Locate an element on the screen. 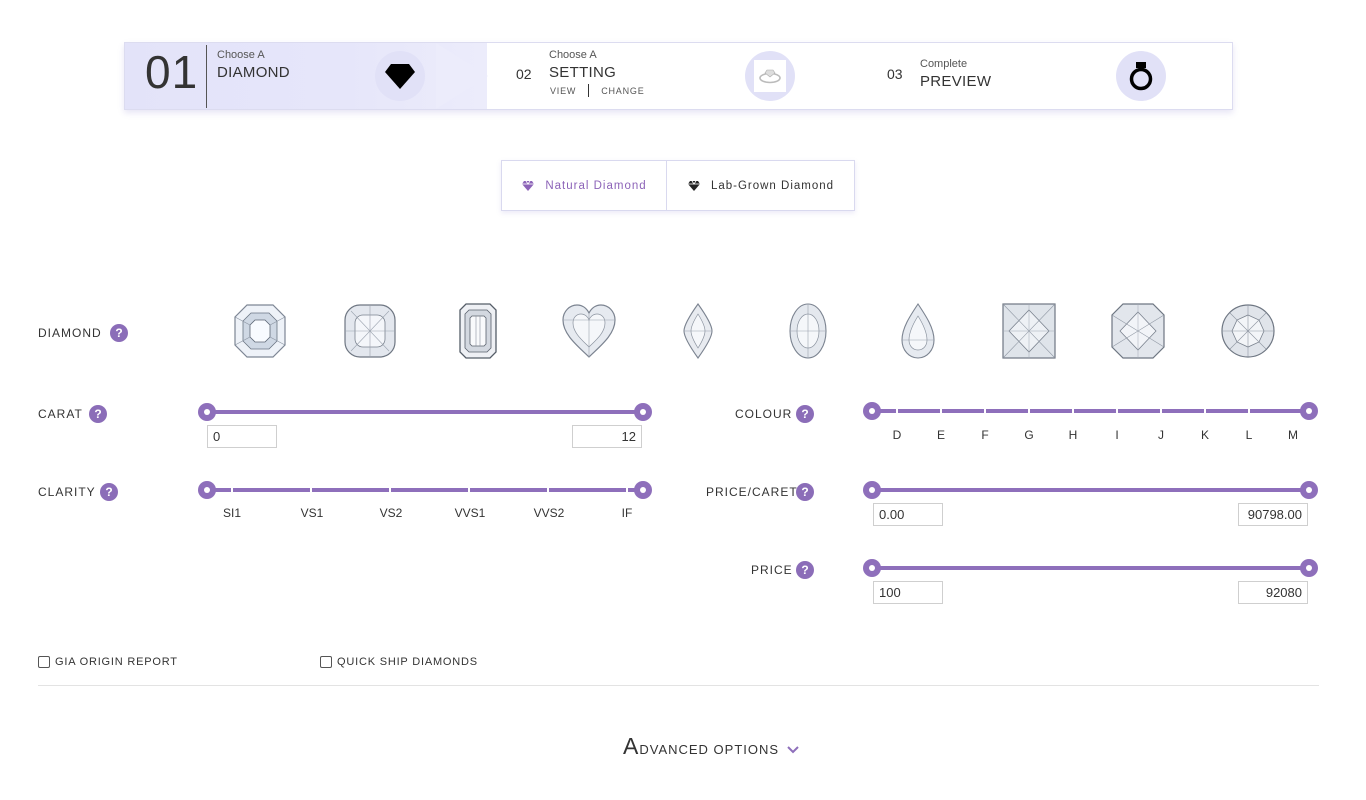 The image size is (1366, 800). clarity-grade-si1: SI1 is located at coordinates (232, 513).